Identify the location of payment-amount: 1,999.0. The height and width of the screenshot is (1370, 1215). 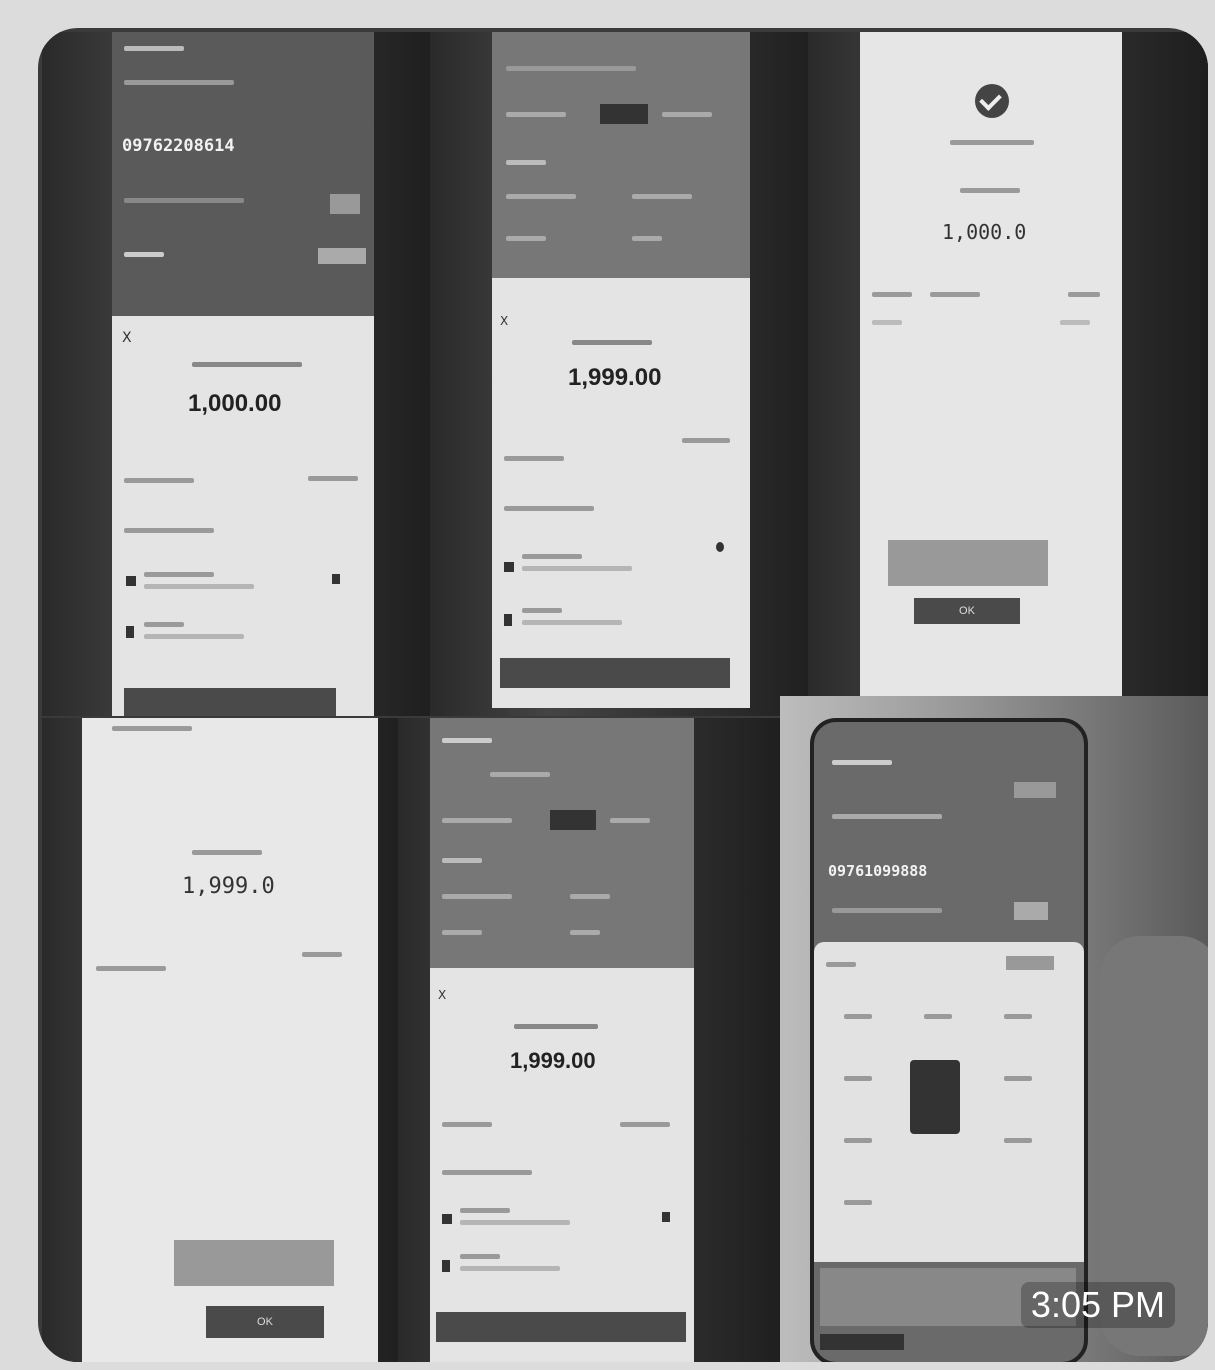
(228, 886).